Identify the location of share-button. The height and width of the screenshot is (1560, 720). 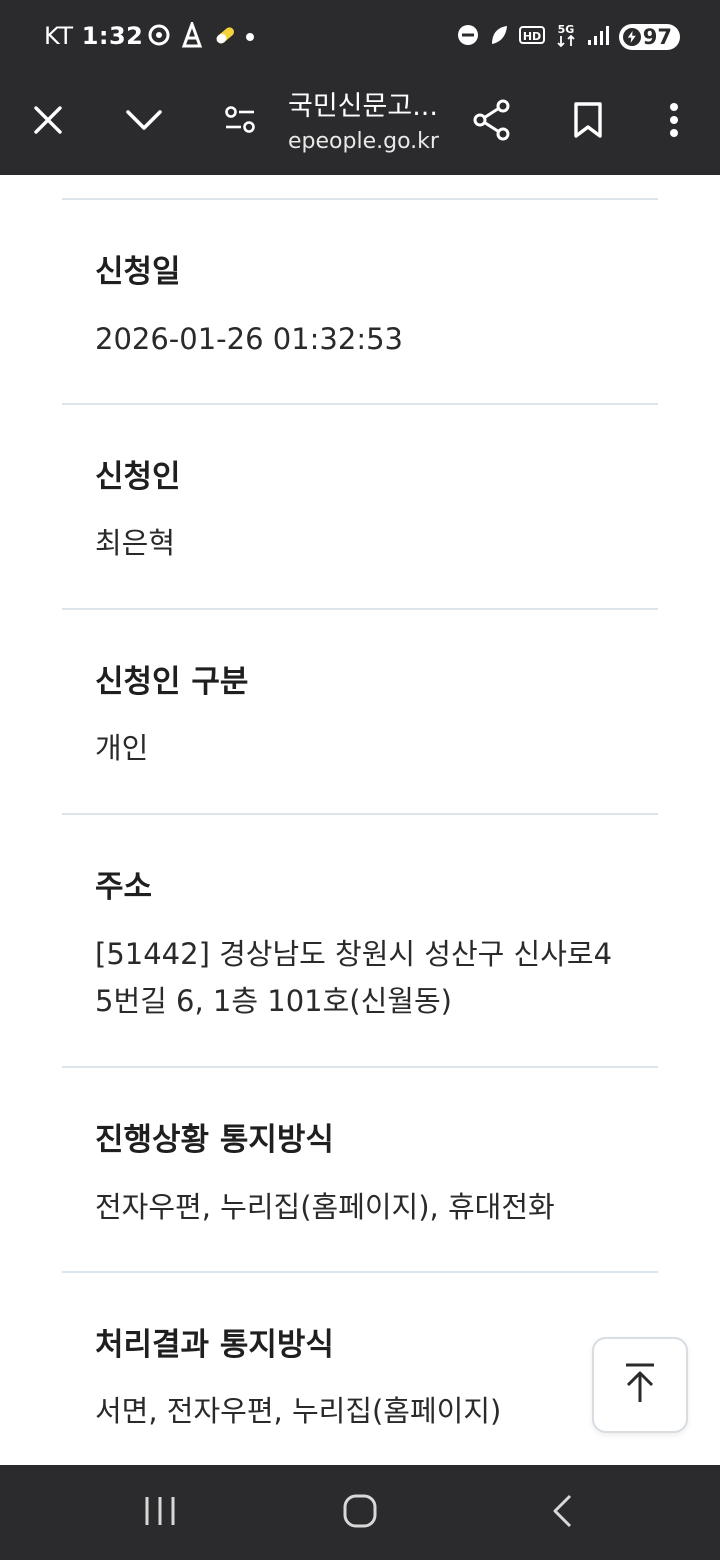
(492, 122).